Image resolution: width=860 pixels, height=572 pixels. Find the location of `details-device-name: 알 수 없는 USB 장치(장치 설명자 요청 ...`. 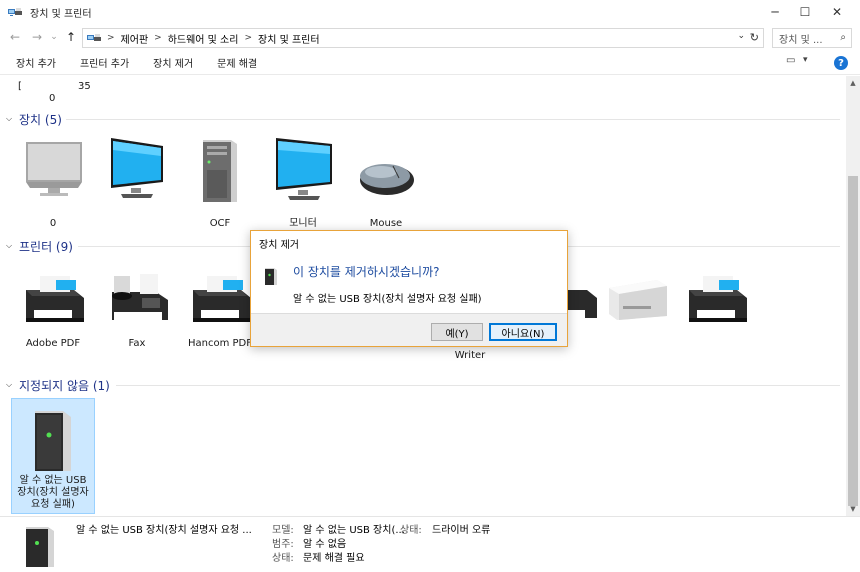

details-device-name: 알 수 없는 USB 장치(장치 설명자 요청 ... is located at coordinates (164, 530).